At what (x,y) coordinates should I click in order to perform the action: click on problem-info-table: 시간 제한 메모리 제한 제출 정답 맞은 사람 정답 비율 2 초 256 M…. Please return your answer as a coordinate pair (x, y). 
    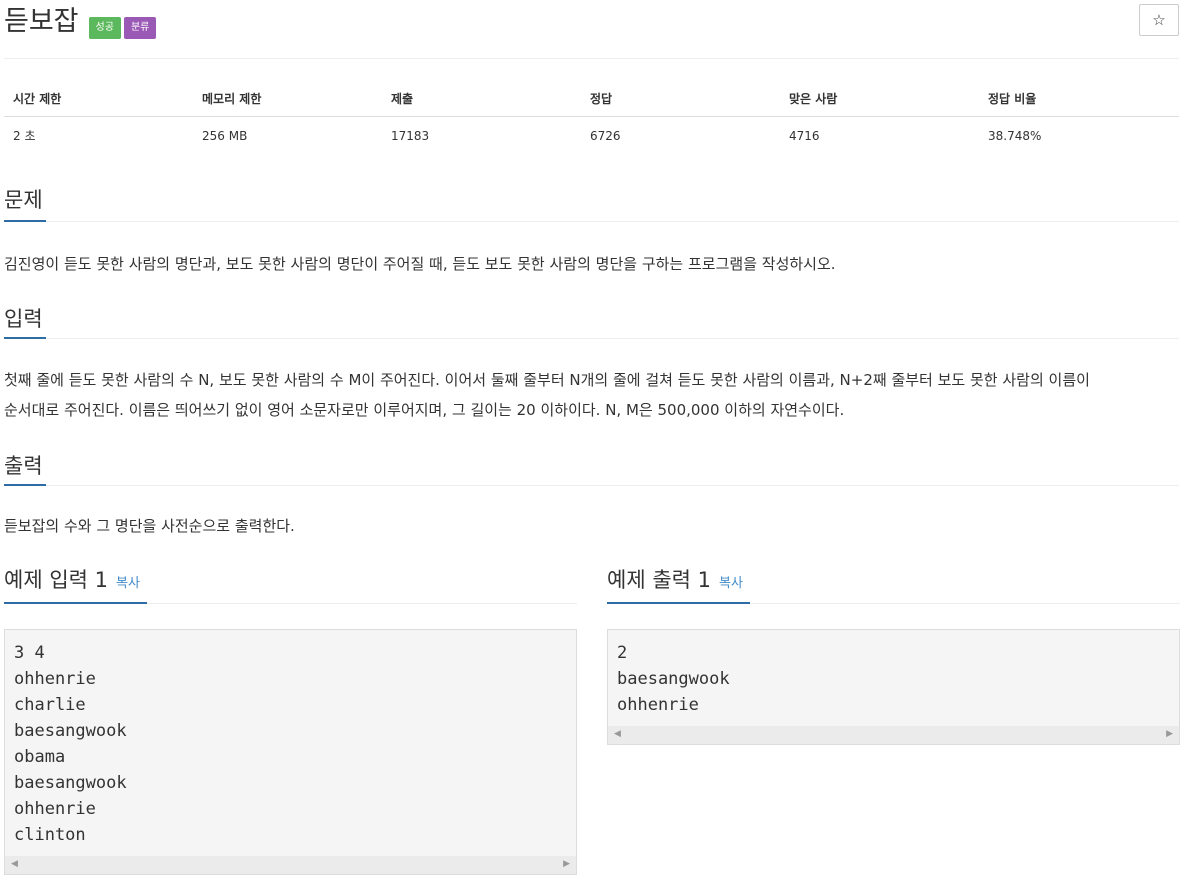
    Looking at the image, I should click on (591, 117).